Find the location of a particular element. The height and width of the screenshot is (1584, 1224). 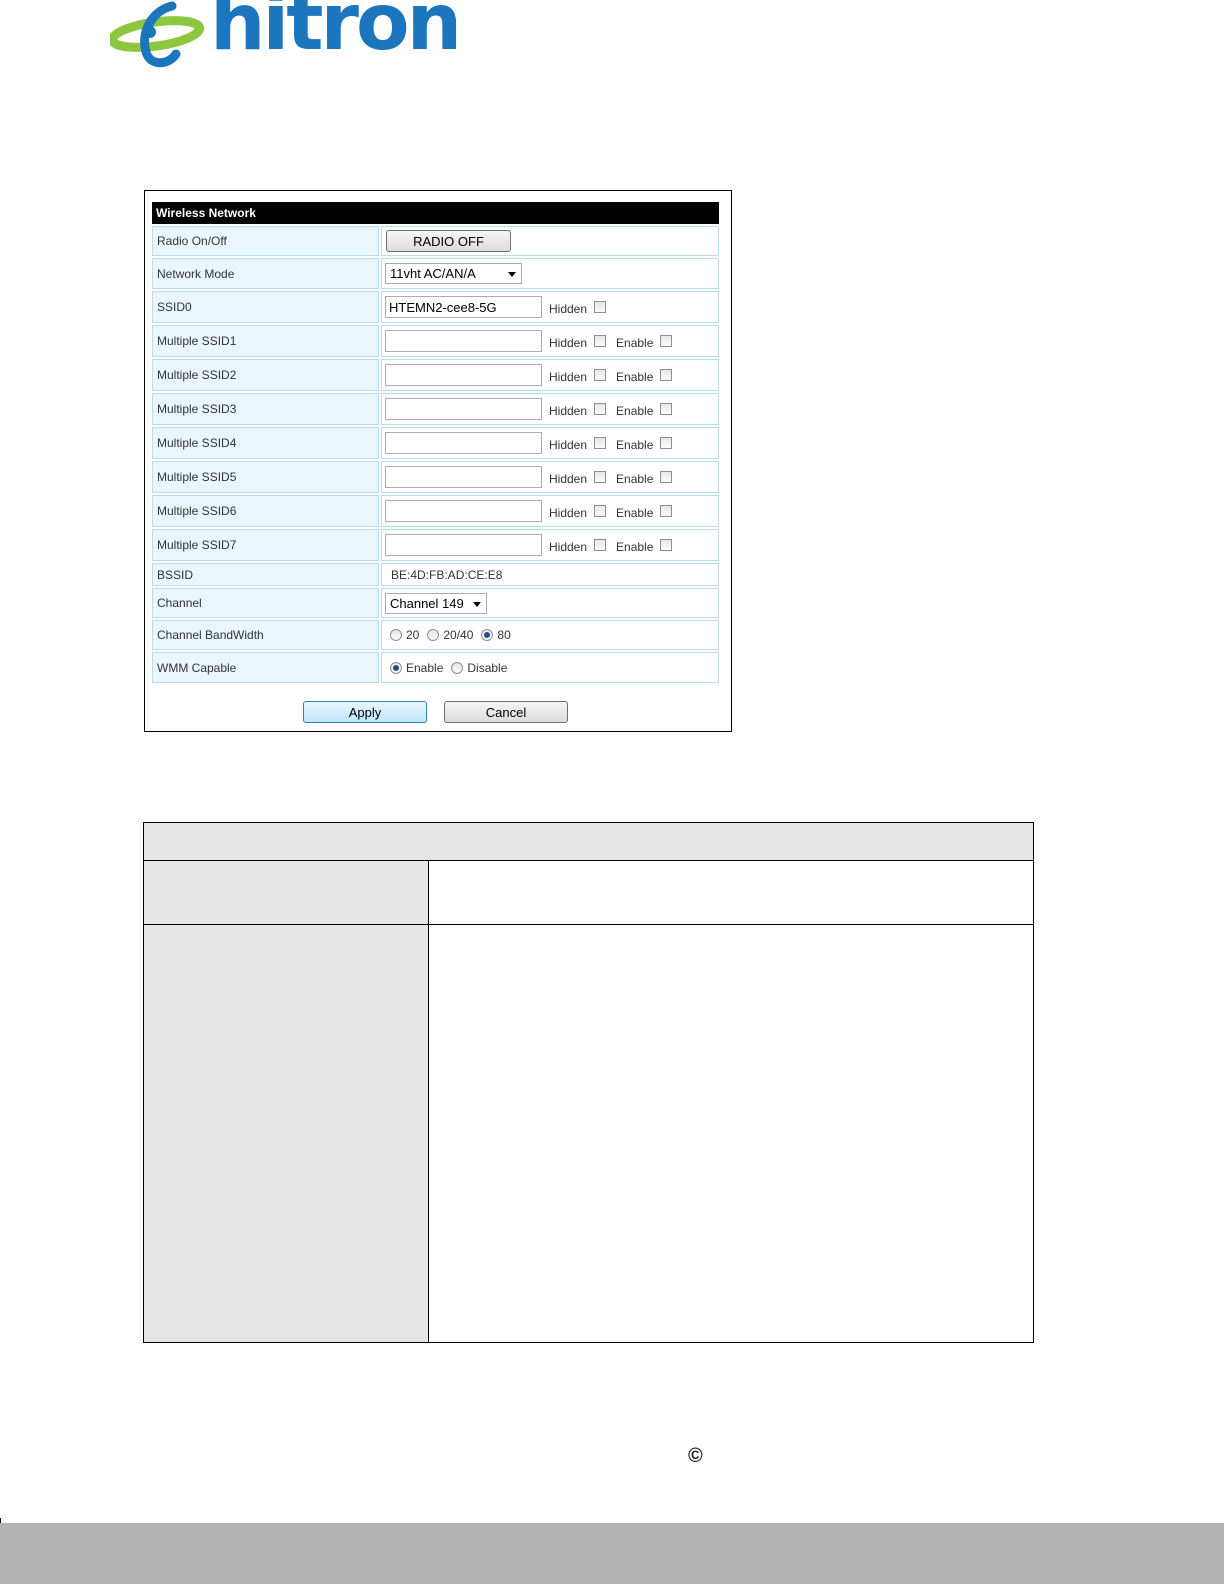

row-label: Multiple SSID4 is located at coordinates (265, 443).